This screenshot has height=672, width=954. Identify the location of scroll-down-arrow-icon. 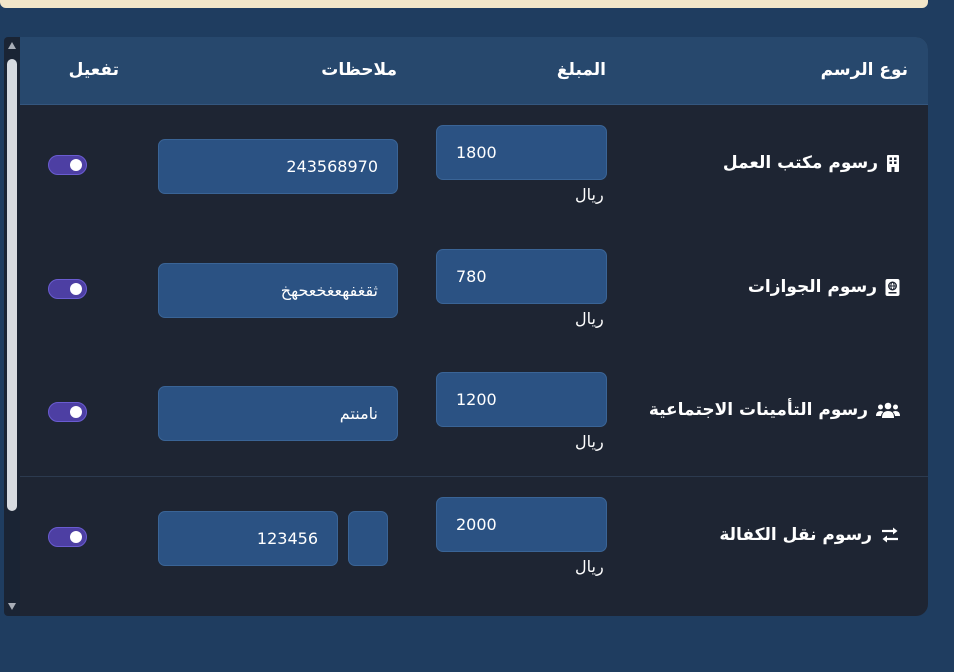
(12, 606).